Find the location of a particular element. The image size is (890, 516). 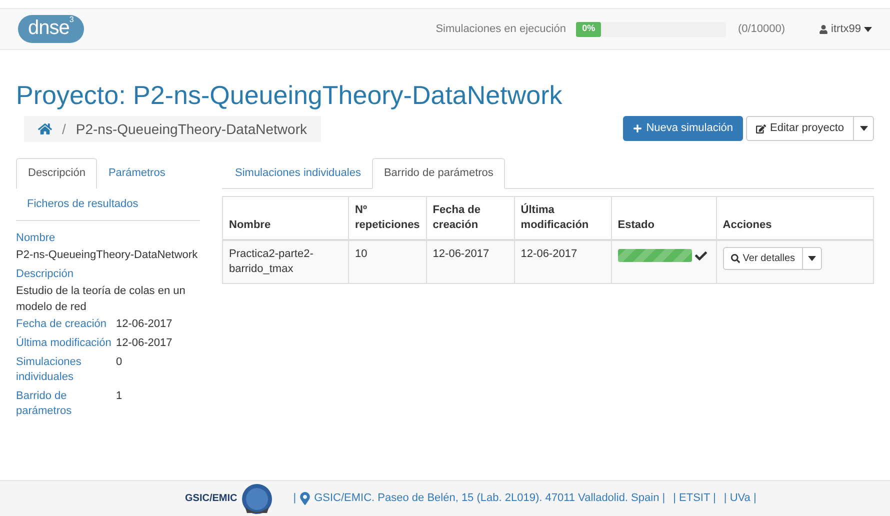

search-icon is located at coordinates (735, 258).